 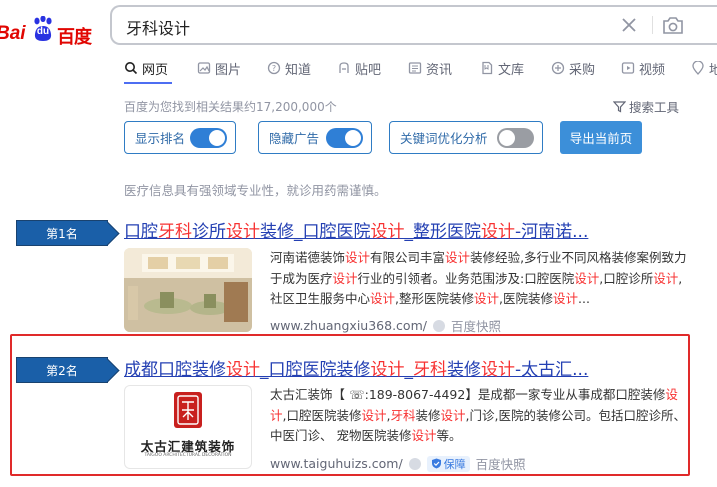 I want to click on search-input, so click(x=361, y=27).